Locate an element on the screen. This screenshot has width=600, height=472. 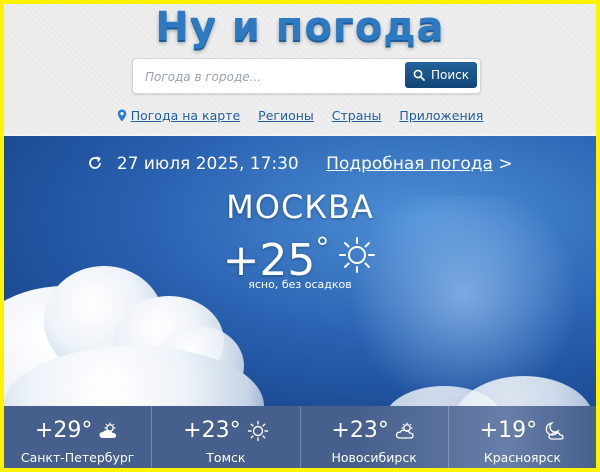
city-card: +23° Томск is located at coordinates (226, 437).